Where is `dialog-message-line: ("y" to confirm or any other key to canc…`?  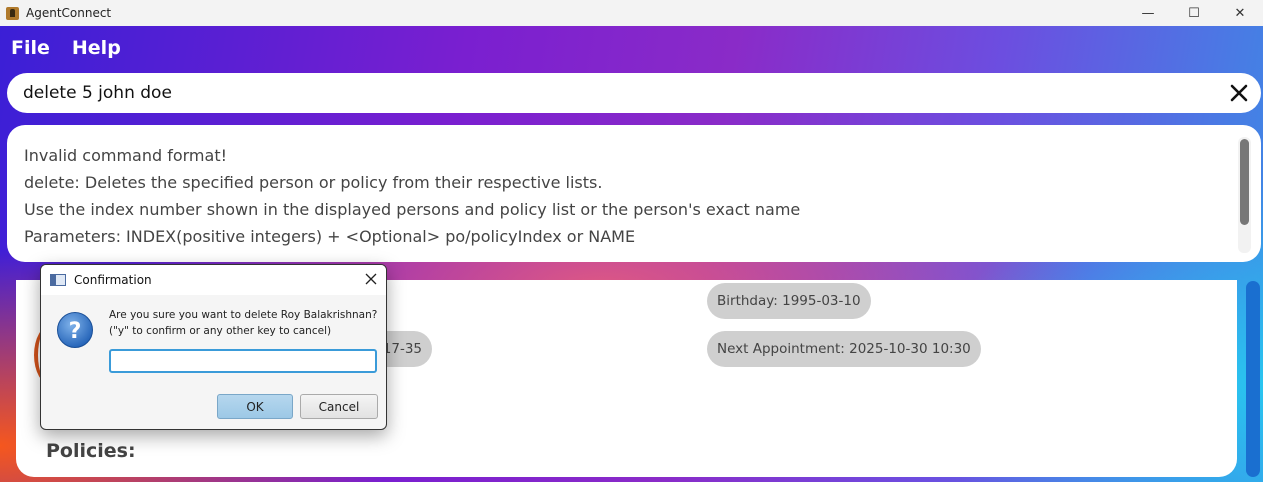
dialog-message-line: ("y" to confirm or any other key to canc… is located at coordinates (220, 331).